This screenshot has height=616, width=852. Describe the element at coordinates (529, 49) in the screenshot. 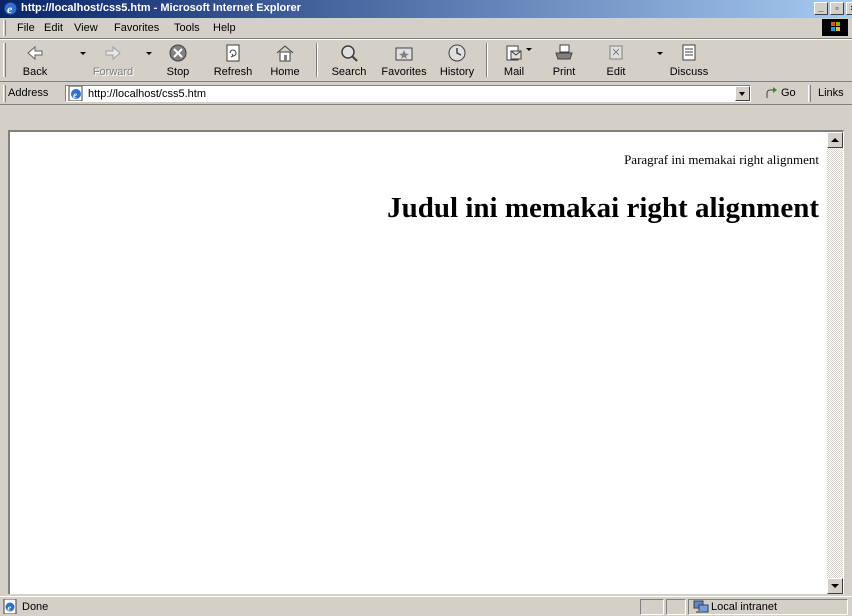

I see `mail-dropdown-icon` at that location.